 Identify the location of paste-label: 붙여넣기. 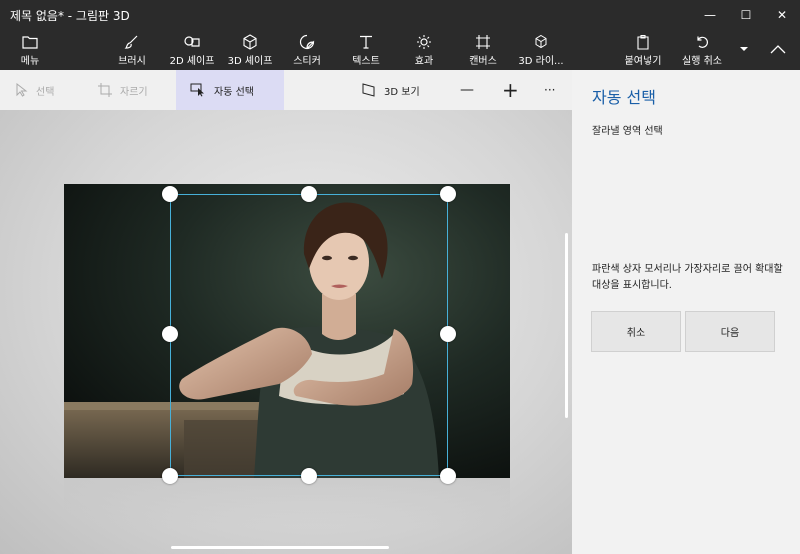
(643, 61).